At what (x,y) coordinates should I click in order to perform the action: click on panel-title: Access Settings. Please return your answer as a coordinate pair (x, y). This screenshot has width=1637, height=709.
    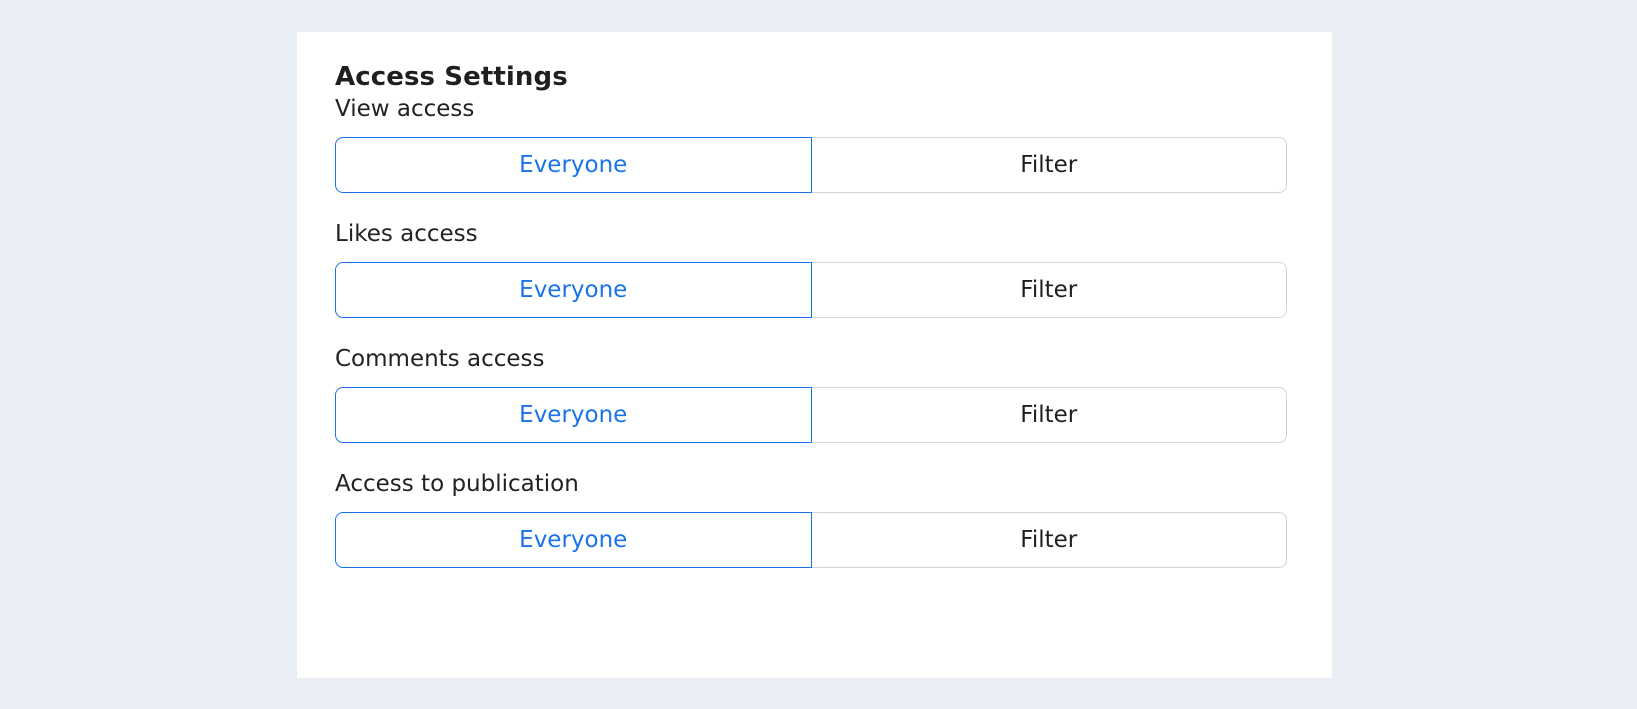
    Looking at the image, I should click on (451, 77).